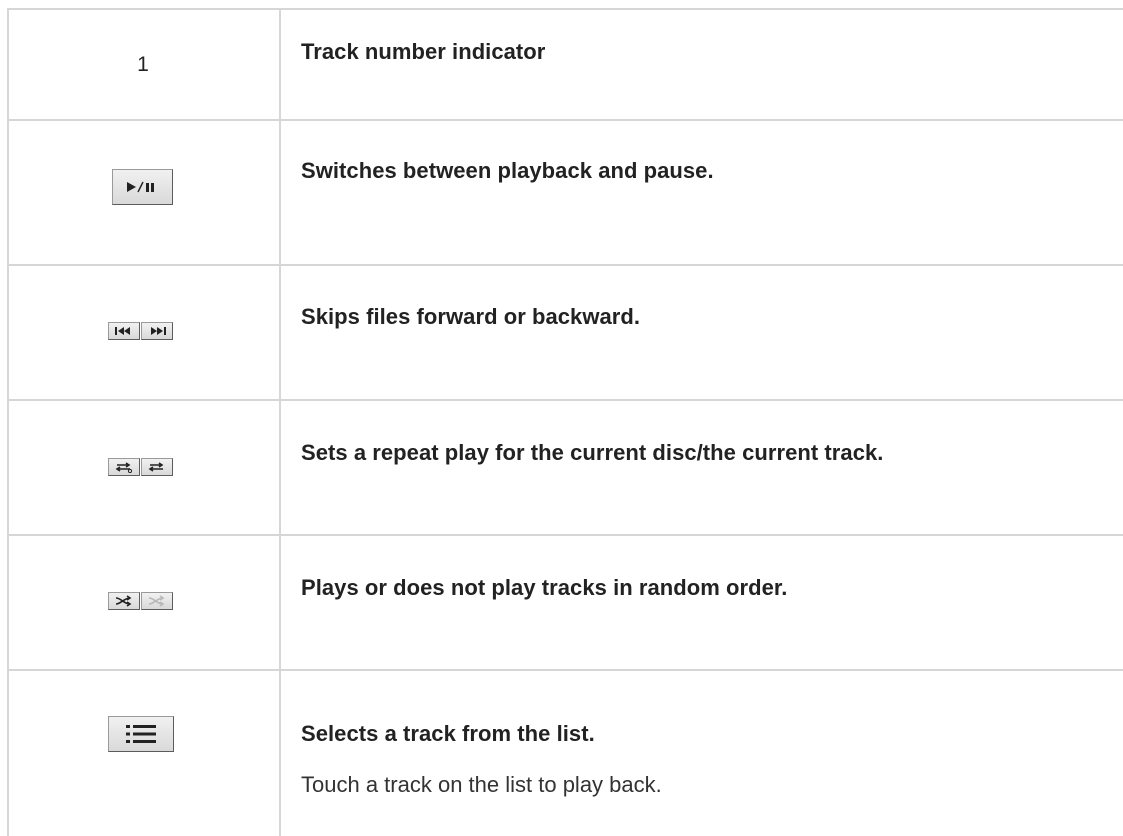 The width and height of the screenshot is (1123, 836). I want to click on row-title: Switches between playback and pause., so click(507, 170).